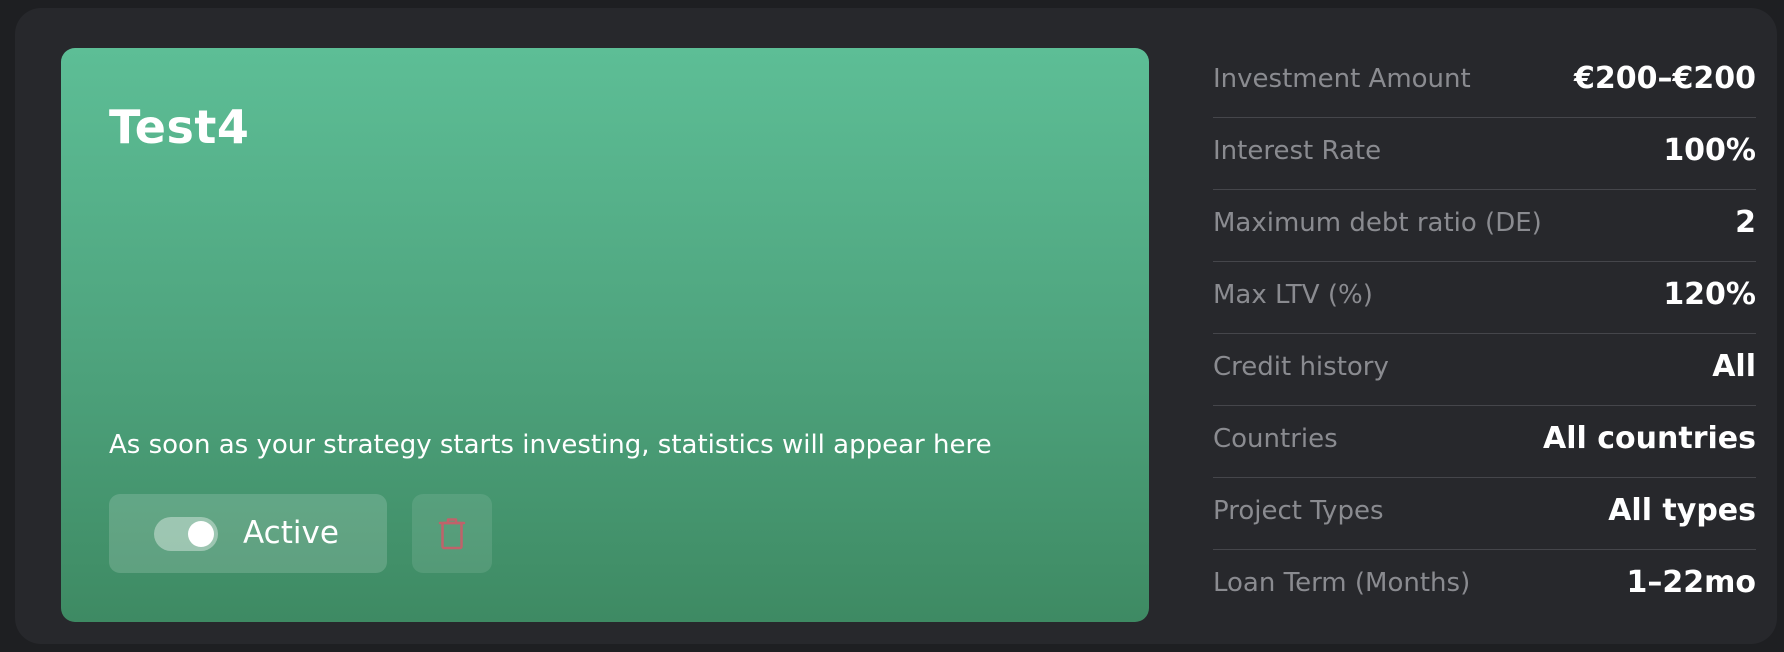  I want to click on detail-value: All, so click(1734, 366).